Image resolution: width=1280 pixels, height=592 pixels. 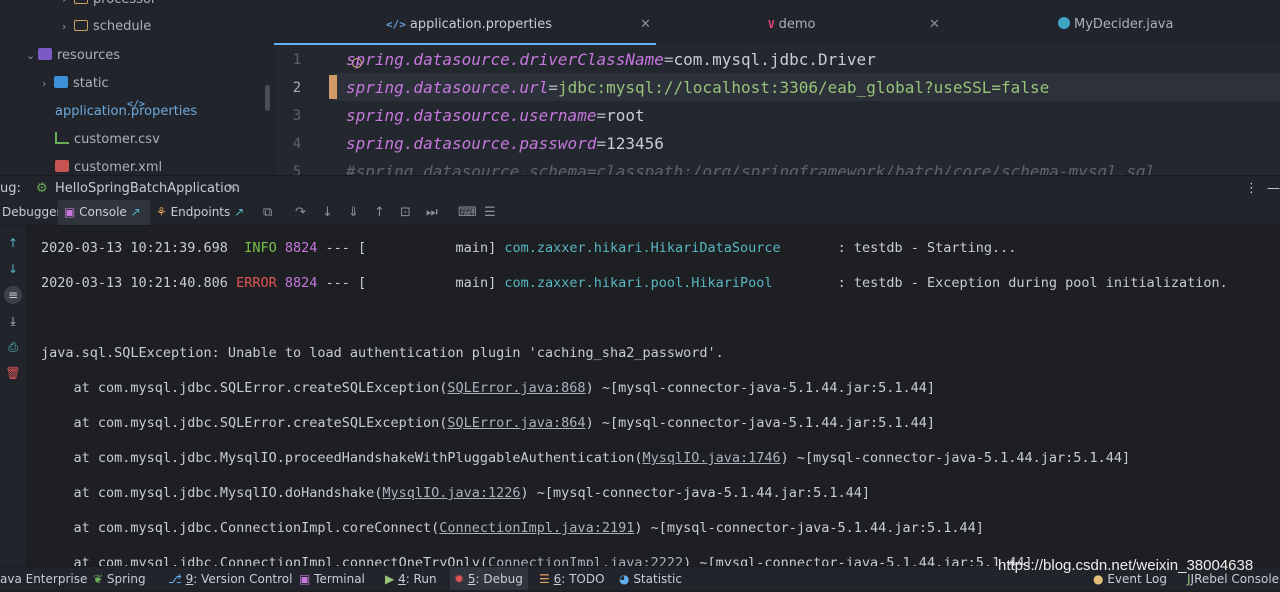 What do you see at coordinates (260, 248) in the screenshot?
I see `log-level: INFO` at bounding box center [260, 248].